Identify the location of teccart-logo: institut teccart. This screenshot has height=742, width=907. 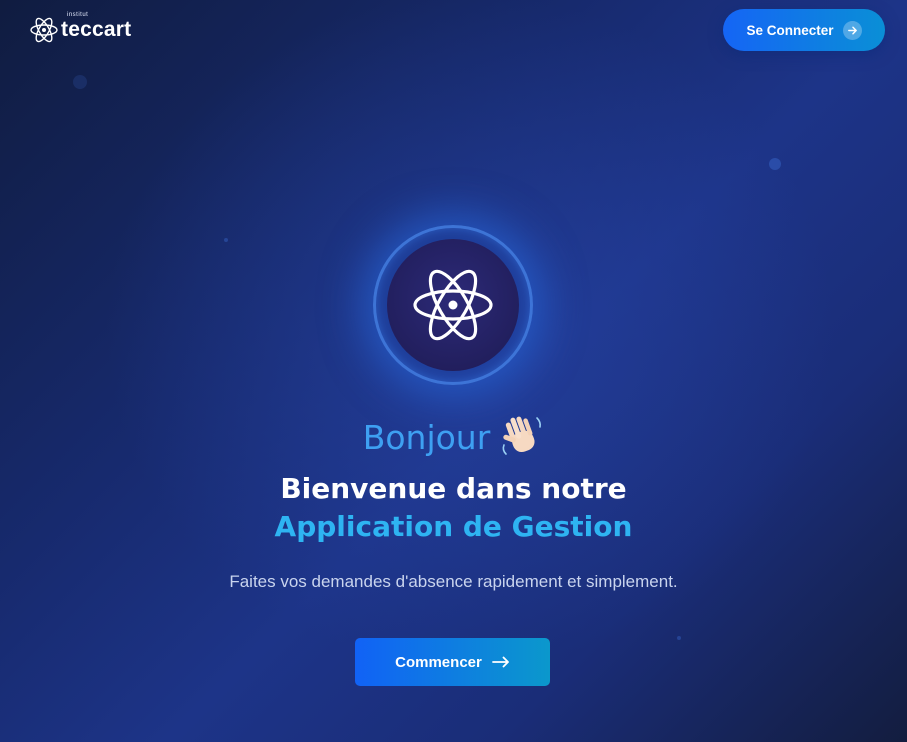
(80, 28).